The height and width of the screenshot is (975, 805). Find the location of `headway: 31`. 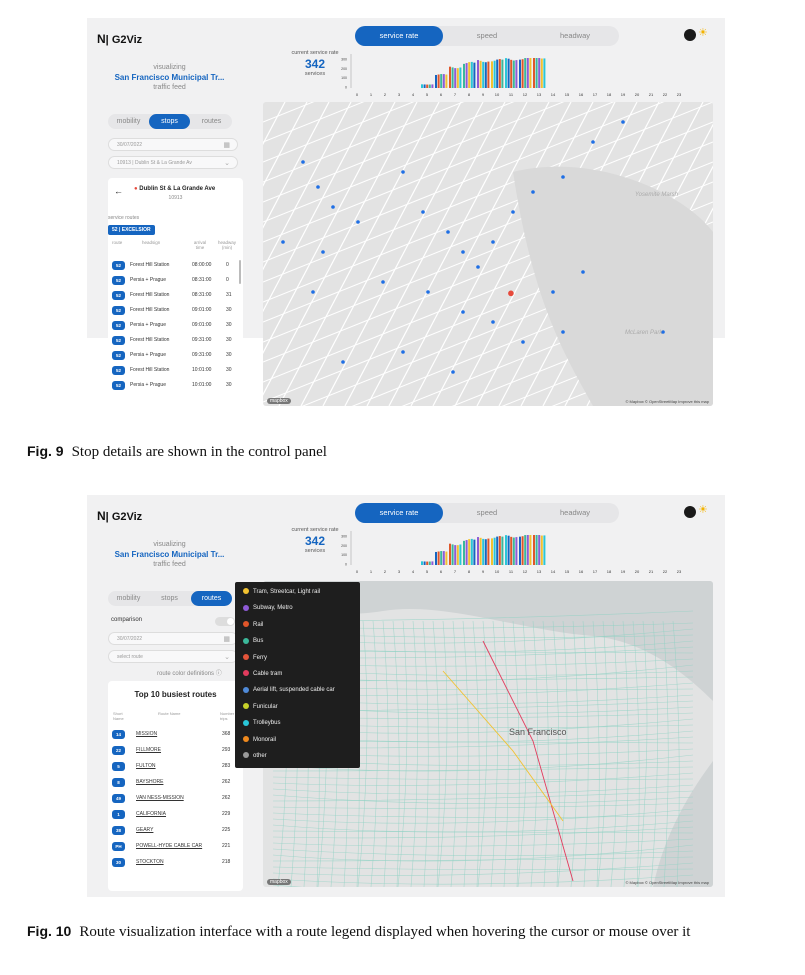

headway: 31 is located at coordinates (229, 295).